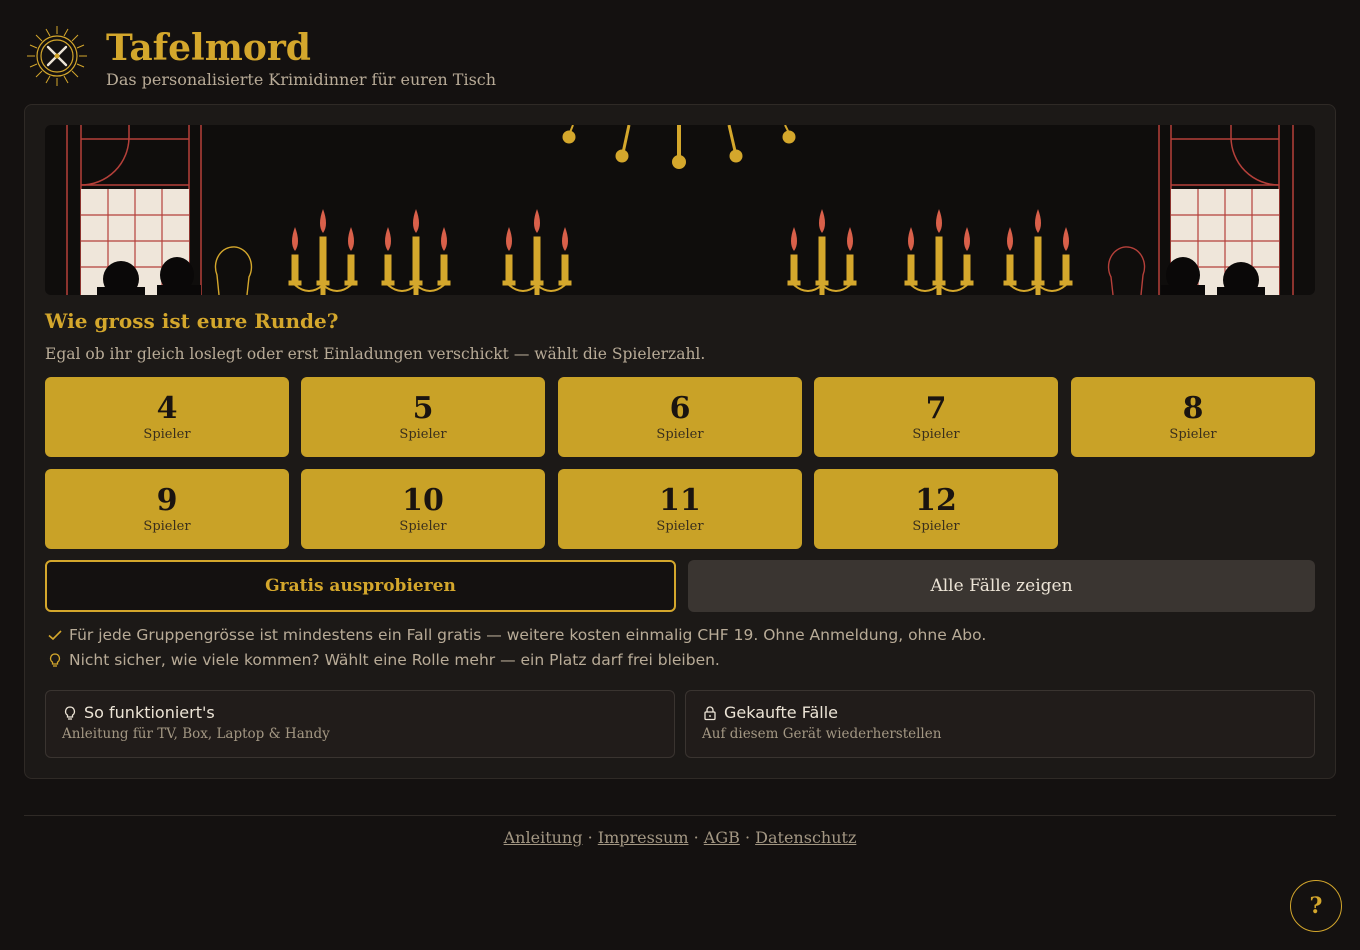 This screenshot has width=1360, height=950. I want to click on player-count-number: 8, so click(1193, 408).